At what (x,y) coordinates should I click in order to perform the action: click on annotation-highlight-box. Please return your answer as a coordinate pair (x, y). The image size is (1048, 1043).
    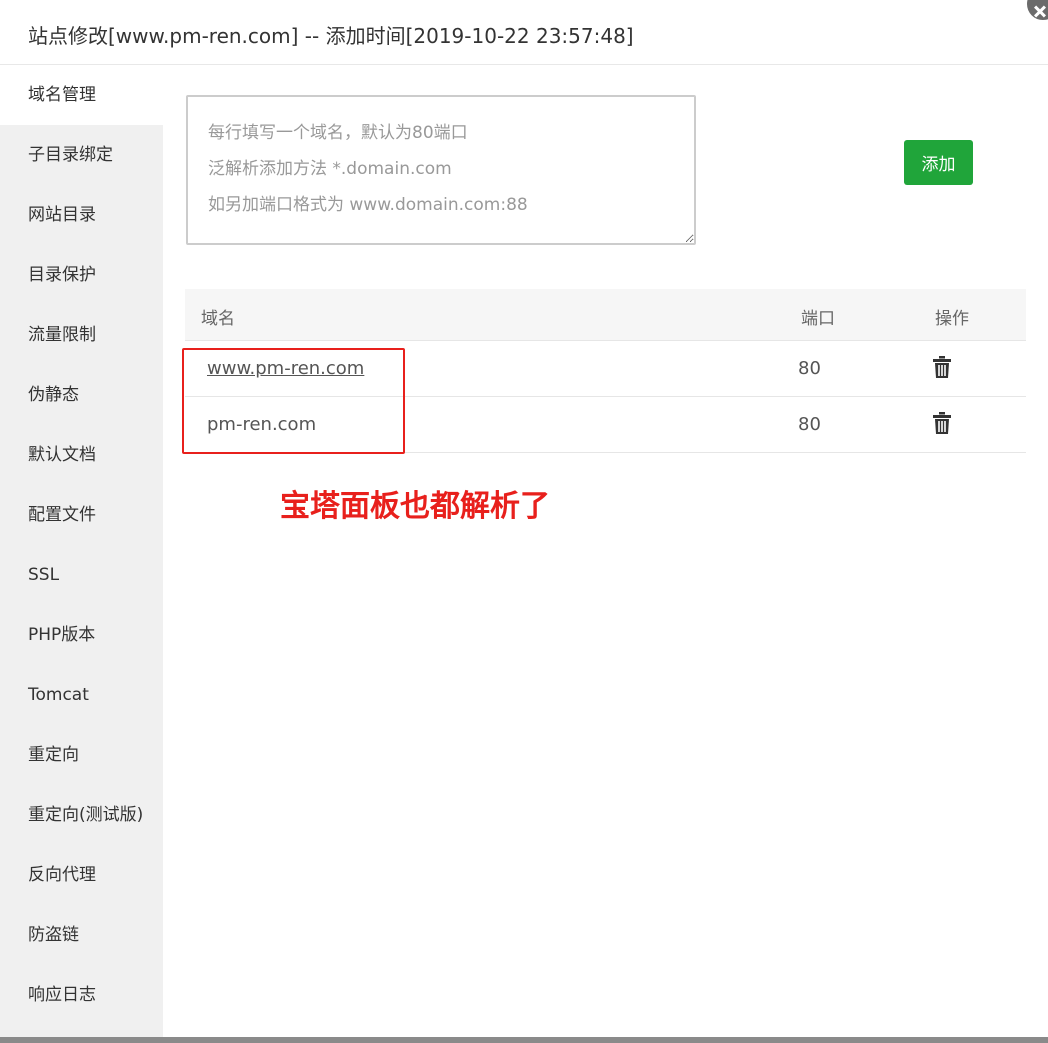
    Looking at the image, I should click on (293, 401).